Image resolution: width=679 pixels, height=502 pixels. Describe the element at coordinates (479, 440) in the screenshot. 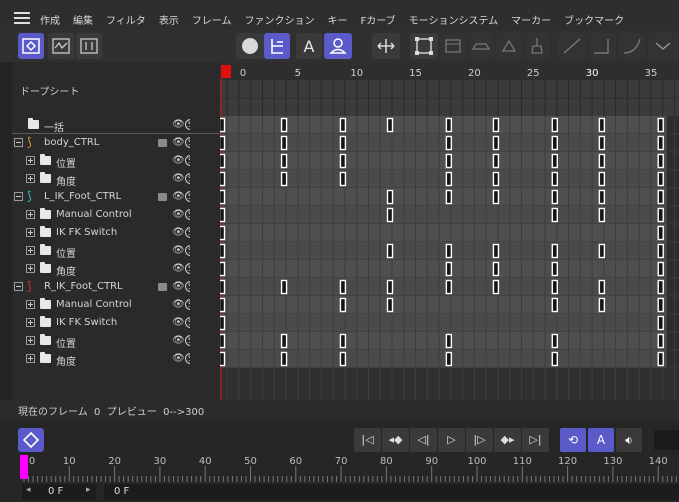

I see `next-frame-button: |▷` at that location.